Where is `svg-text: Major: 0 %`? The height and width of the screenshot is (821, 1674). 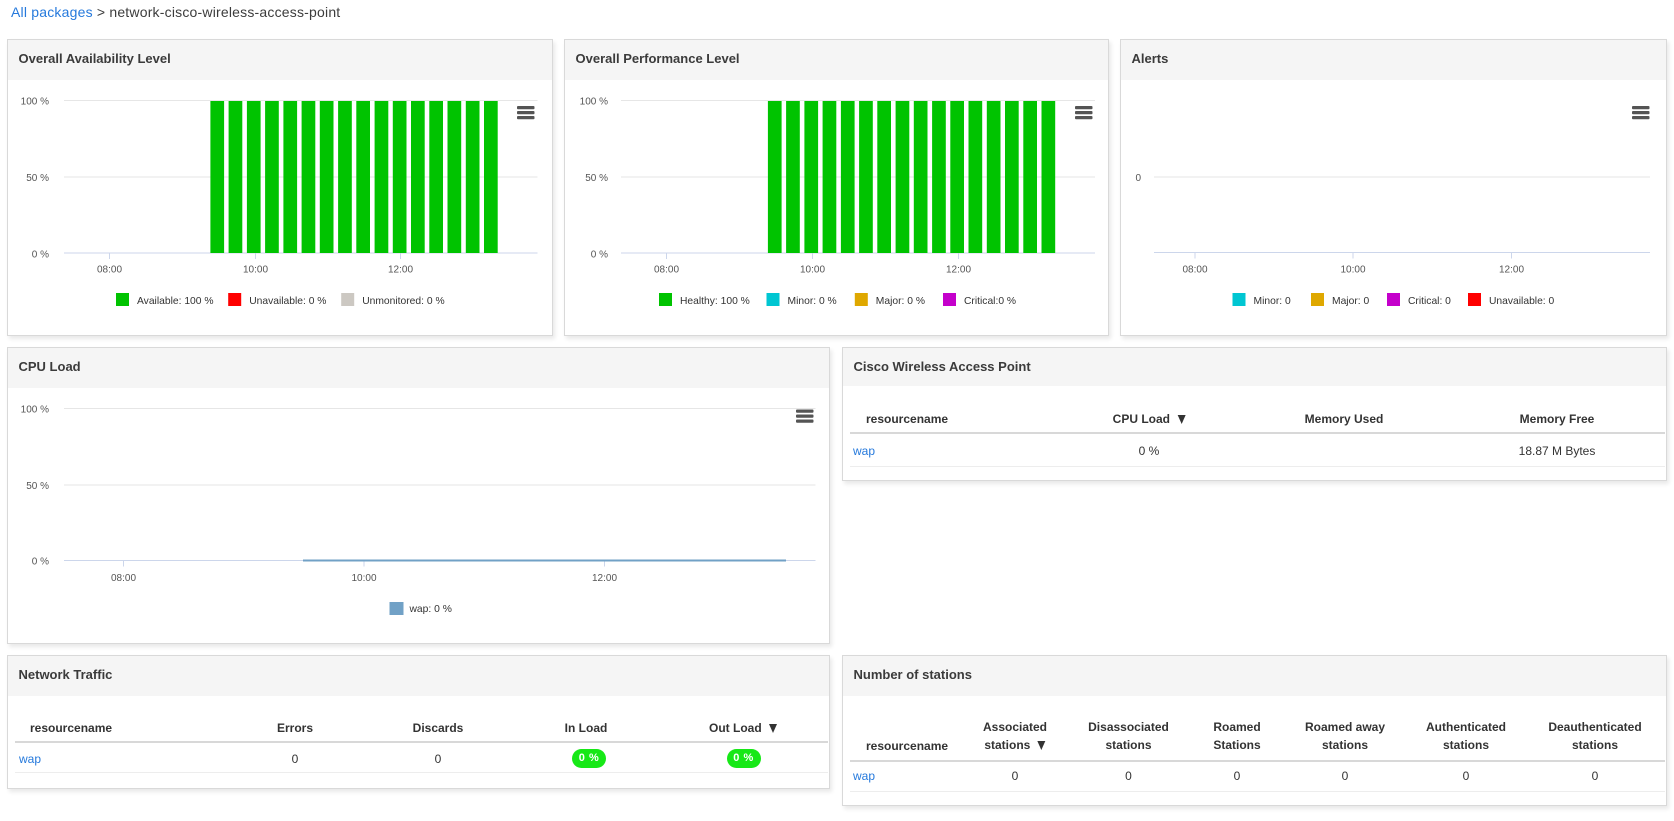 svg-text: Major: 0 % is located at coordinates (900, 301).